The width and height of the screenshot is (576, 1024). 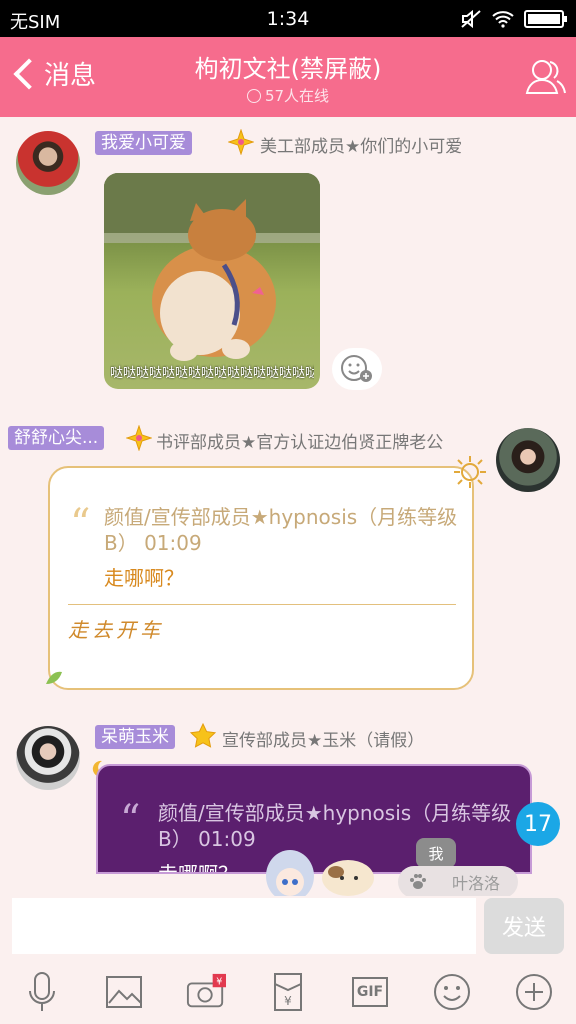 I want to click on chat-header: 消息 枸初文社(禁屏蔽) 57人在线, so click(x=288, y=77).